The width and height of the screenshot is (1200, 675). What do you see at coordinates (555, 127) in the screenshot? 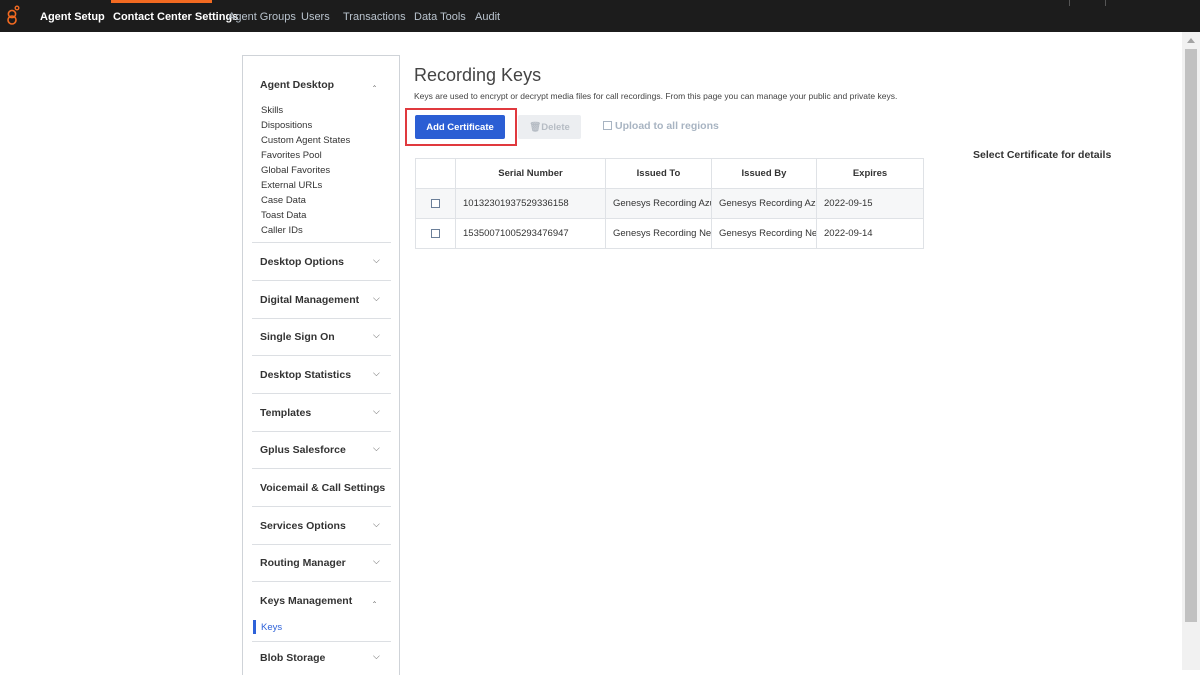
I see `delete-button-label: Delete` at bounding box center [555, 127].